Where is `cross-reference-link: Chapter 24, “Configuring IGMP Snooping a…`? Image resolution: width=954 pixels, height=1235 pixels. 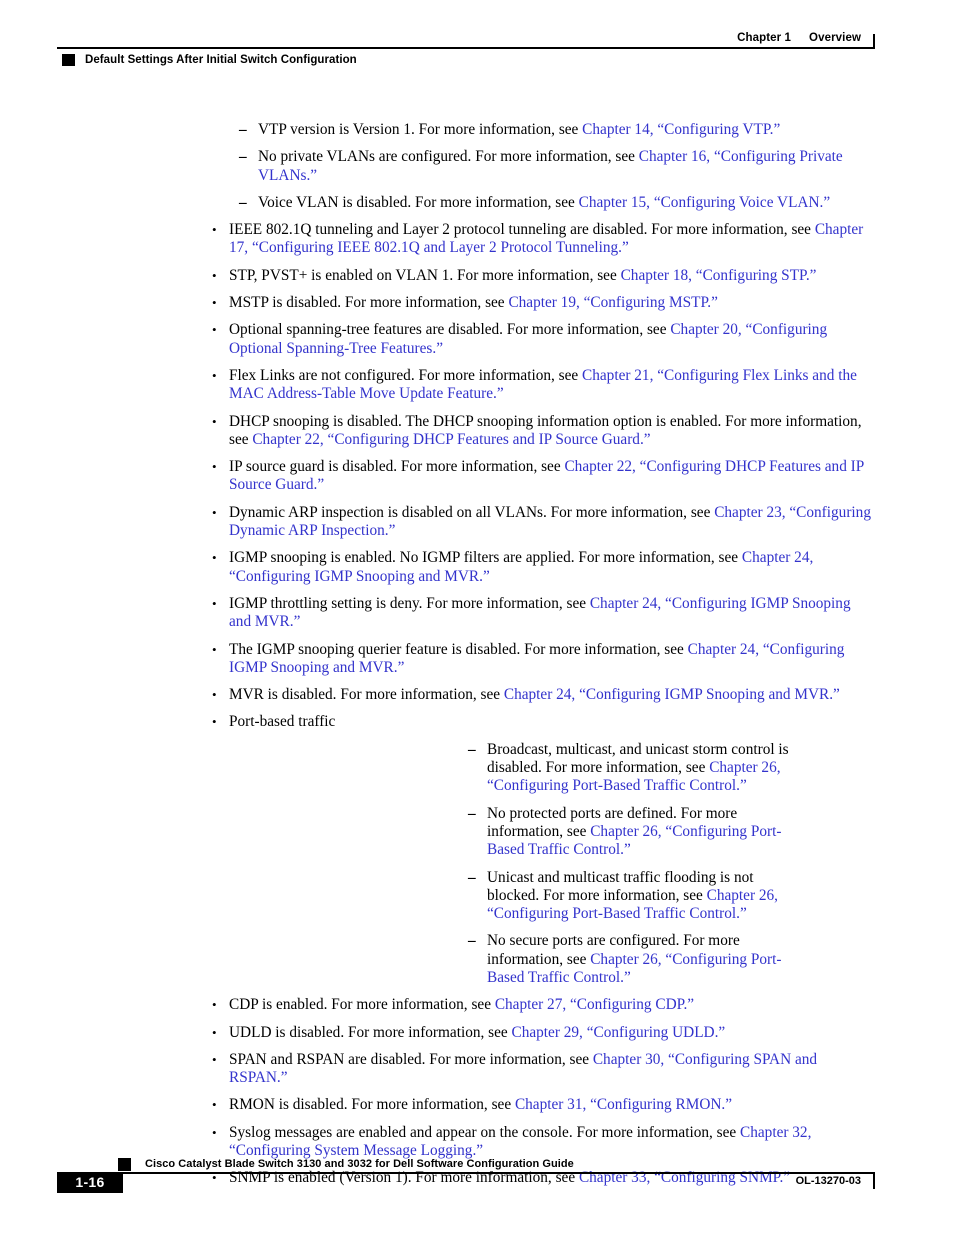
cross-reference-link: Chapter 24, “Configuring IGMP Snooping a… is located at coordinates (672, 694).